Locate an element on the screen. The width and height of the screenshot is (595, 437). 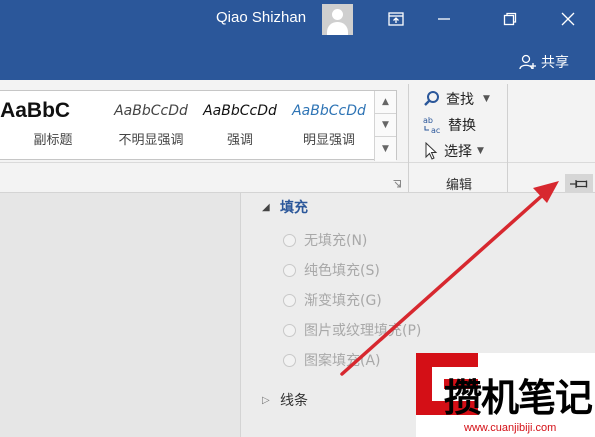
line-section-label: 线条 is located at coordinates (294, 401).